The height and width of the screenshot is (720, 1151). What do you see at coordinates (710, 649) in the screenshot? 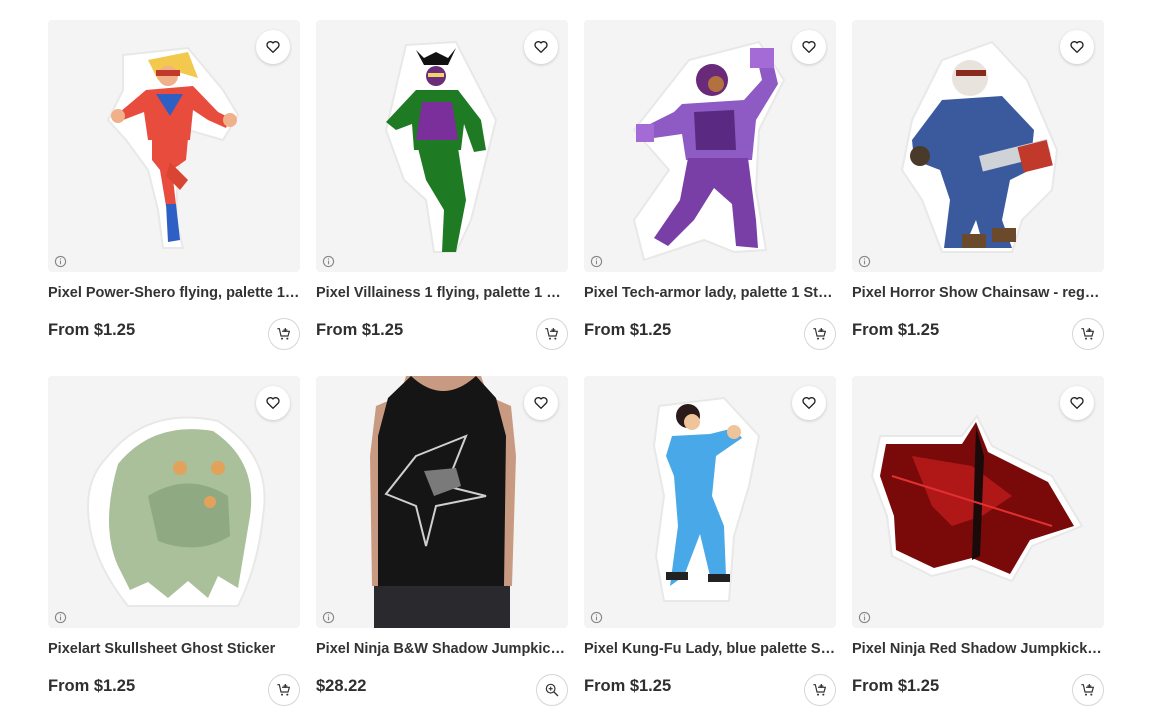
I see `product-title: Pixel Kung-Fu Lady, blue palette Sticker` at bounding box center [710, 649].